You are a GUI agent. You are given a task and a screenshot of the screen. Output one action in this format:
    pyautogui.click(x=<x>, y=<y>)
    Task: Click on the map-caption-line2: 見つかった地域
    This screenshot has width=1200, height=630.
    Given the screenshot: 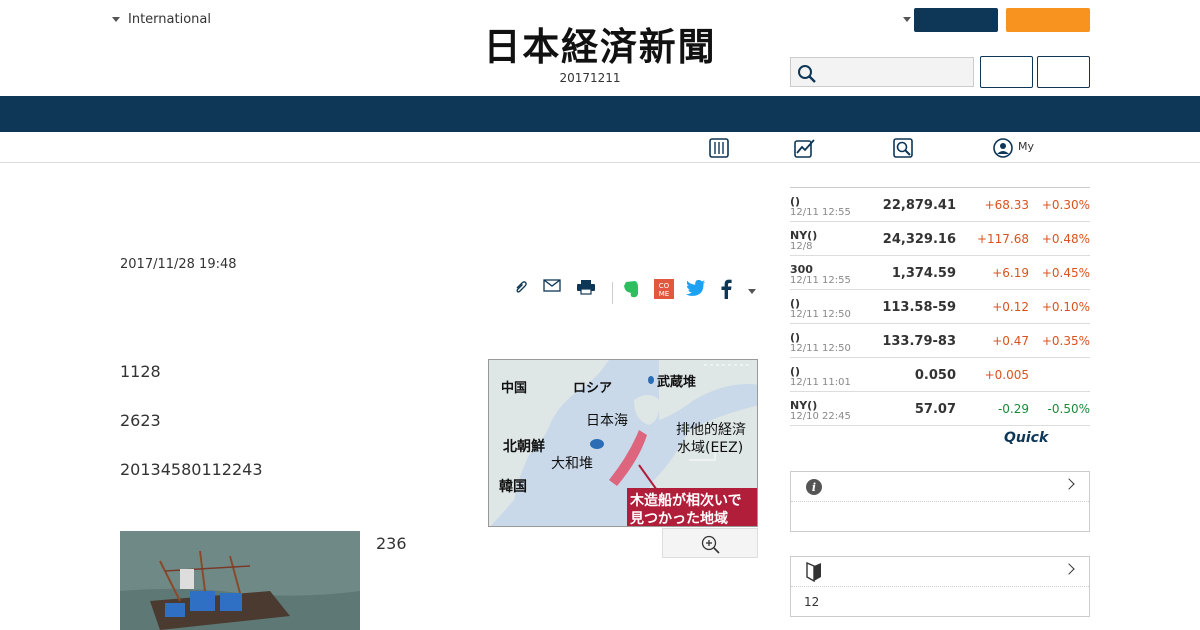 What is the action you would take?
    pyautogui.click(x=678, y=518)
    